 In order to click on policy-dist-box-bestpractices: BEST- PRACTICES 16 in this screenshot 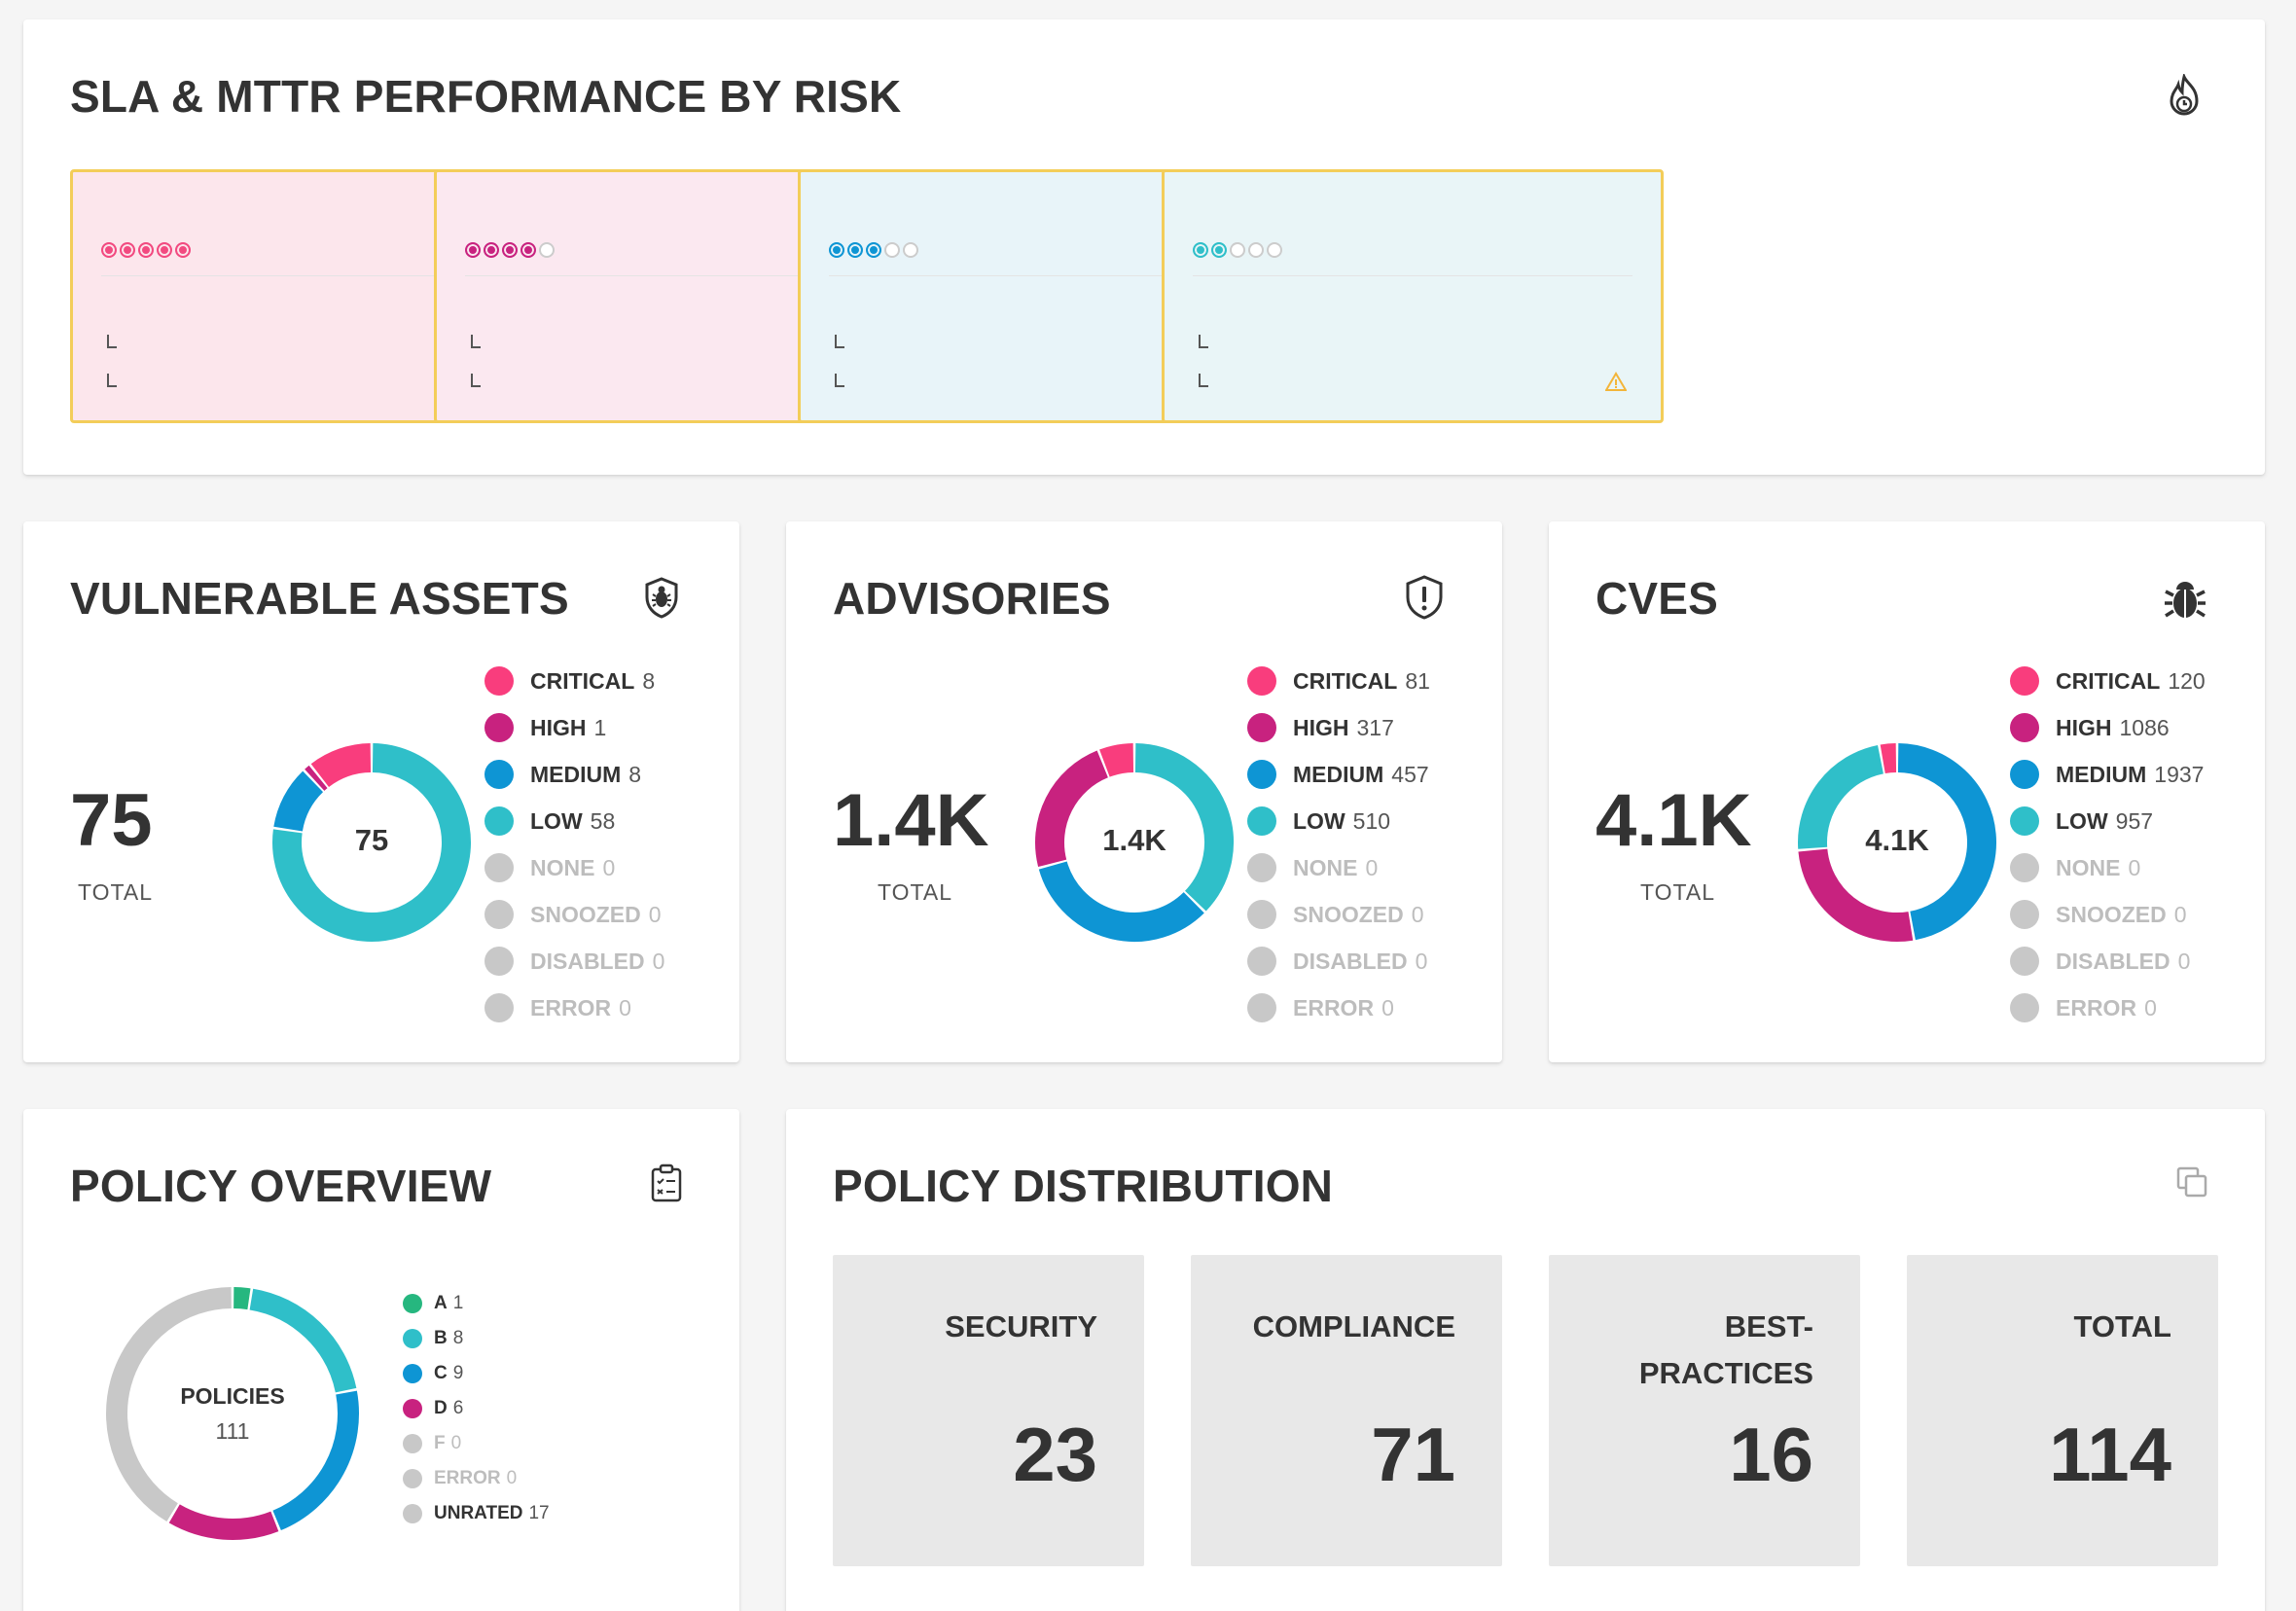, I will do `click(1704, 1410)`.